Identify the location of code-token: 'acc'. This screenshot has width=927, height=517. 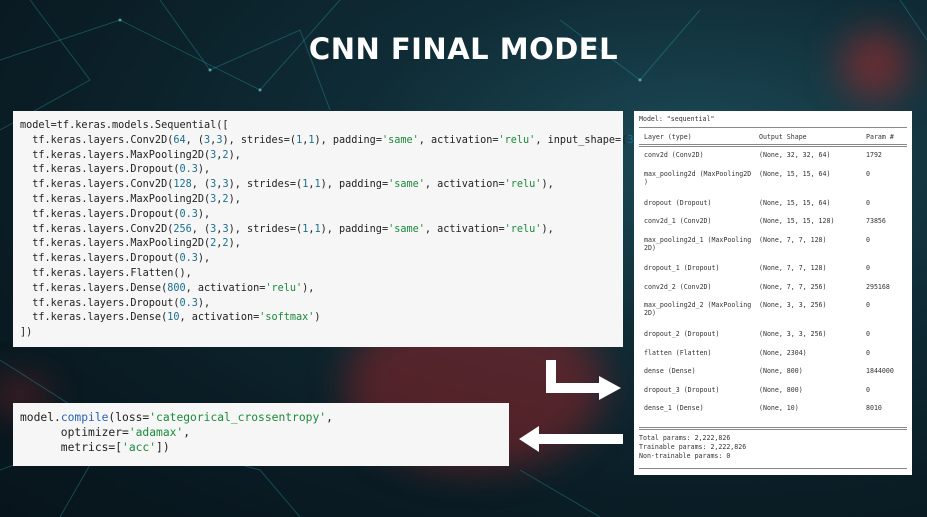
(139, 448).